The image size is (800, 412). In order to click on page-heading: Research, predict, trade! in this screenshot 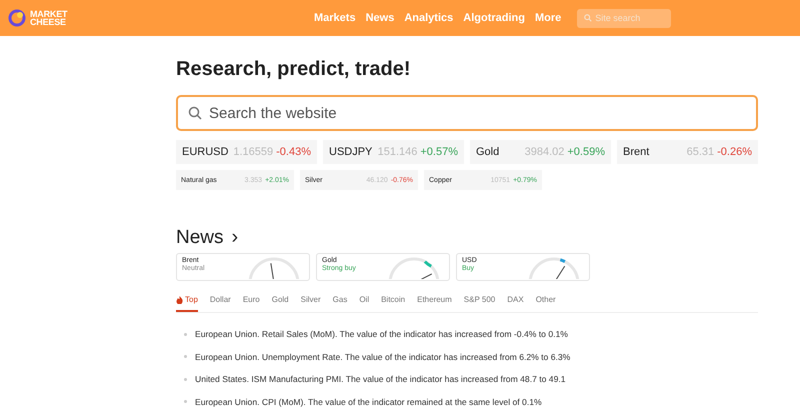, I will do `click(294, 69)`.